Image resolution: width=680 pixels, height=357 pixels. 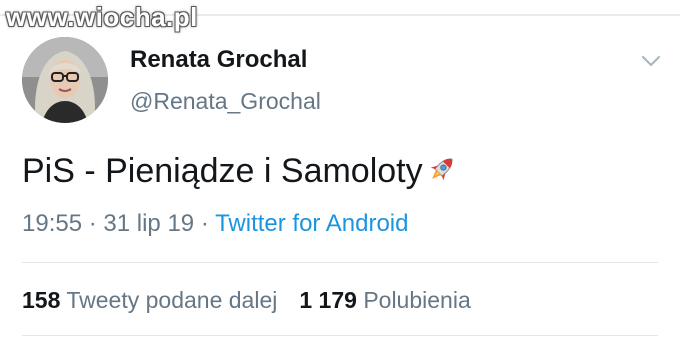 I want to click on likes-label: Polubienia, so click(x=417, y=300).